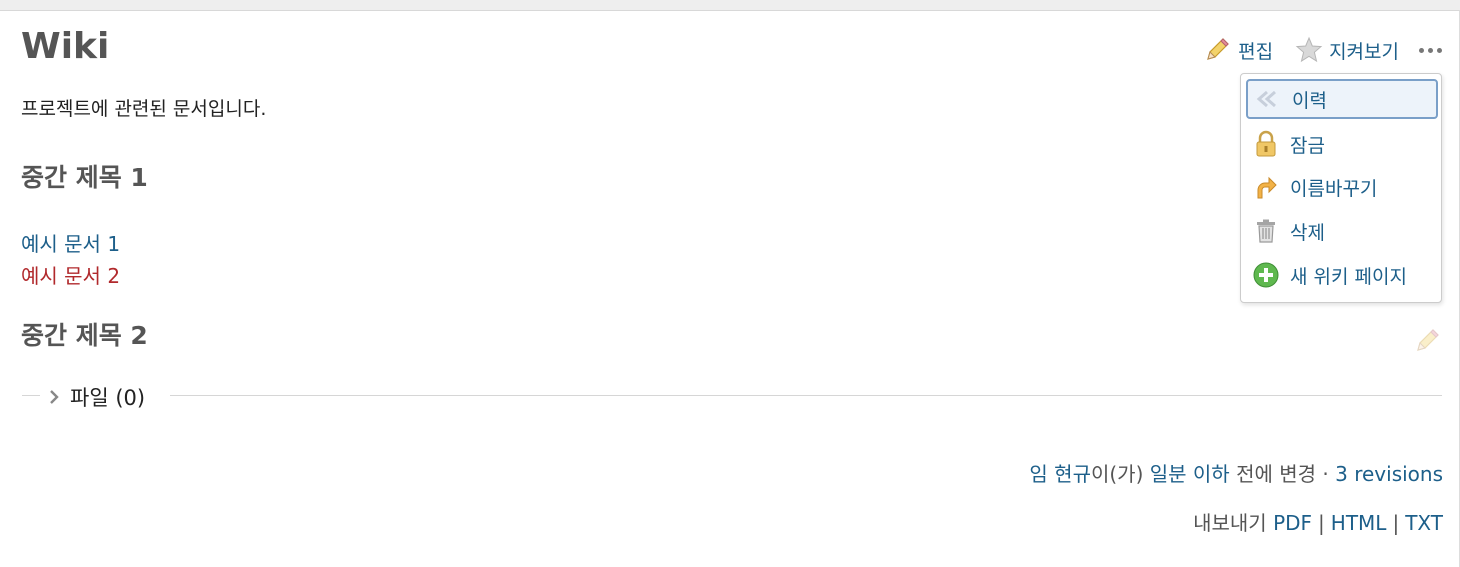  I want to click on last-updated: 임 현규이(가) 일분 이하 전에 변경 · 3 revisions, so click(1236, 472).